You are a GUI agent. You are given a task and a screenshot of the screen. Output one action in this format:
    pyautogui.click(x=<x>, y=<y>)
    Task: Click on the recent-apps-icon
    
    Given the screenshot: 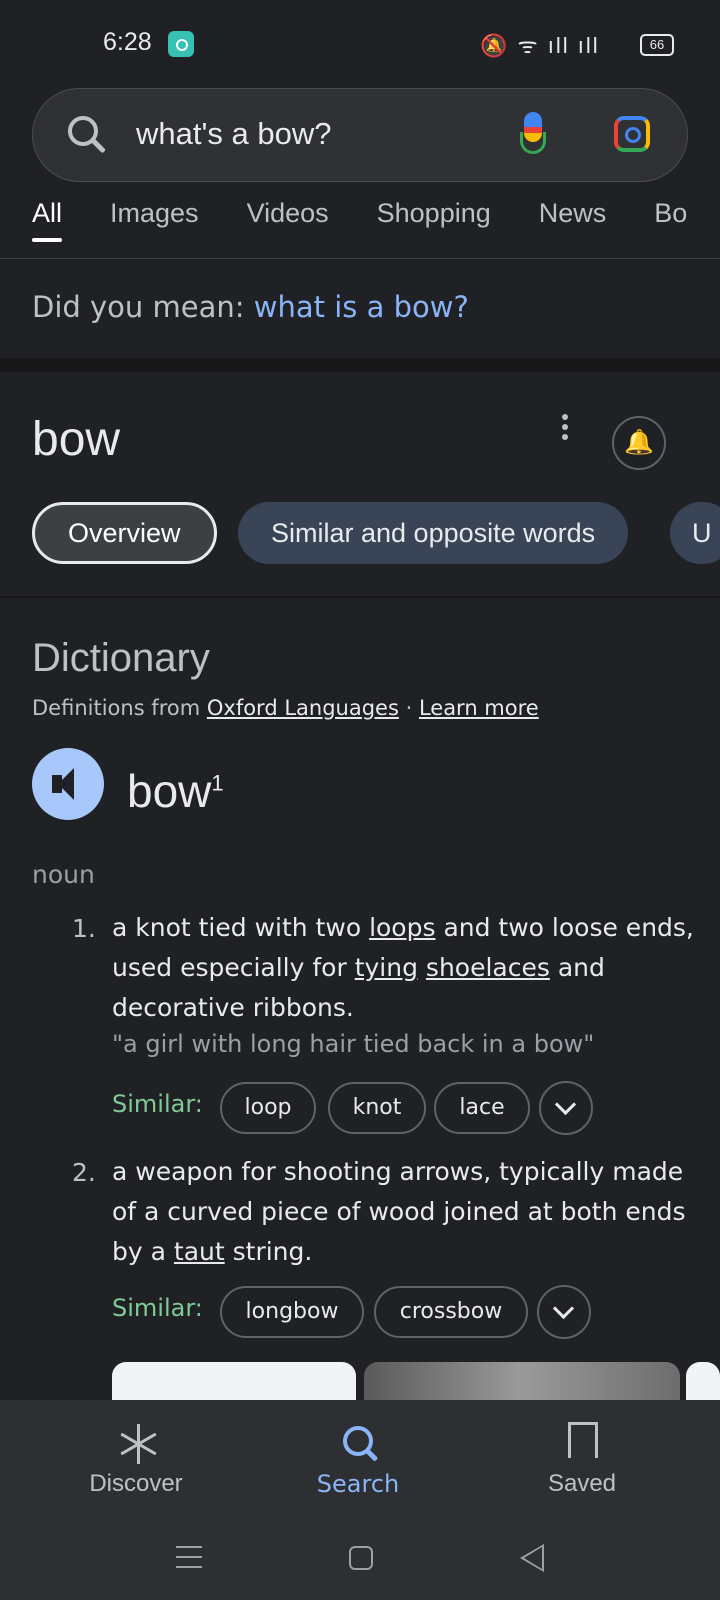 What is the action you would take?
    pyautogui.click(x=189, y=1561)
    